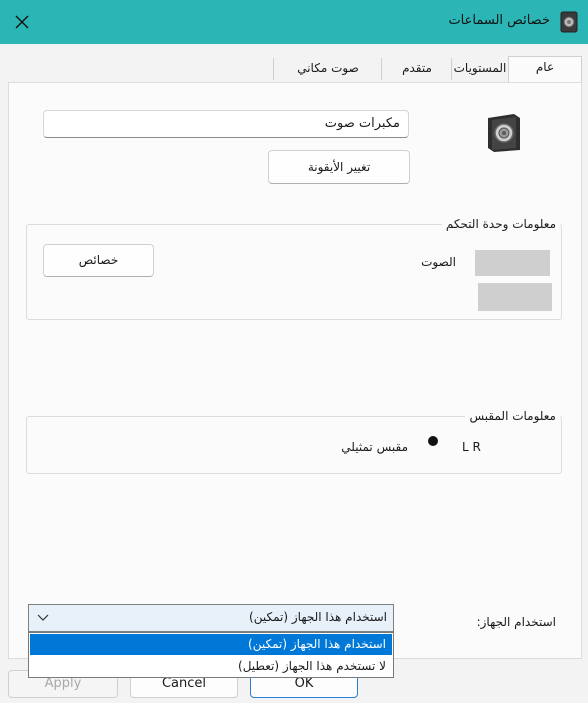  Describe the element at coordinates (98, 260) in the screenshot. I see `properties-button: خصائص` at that location.